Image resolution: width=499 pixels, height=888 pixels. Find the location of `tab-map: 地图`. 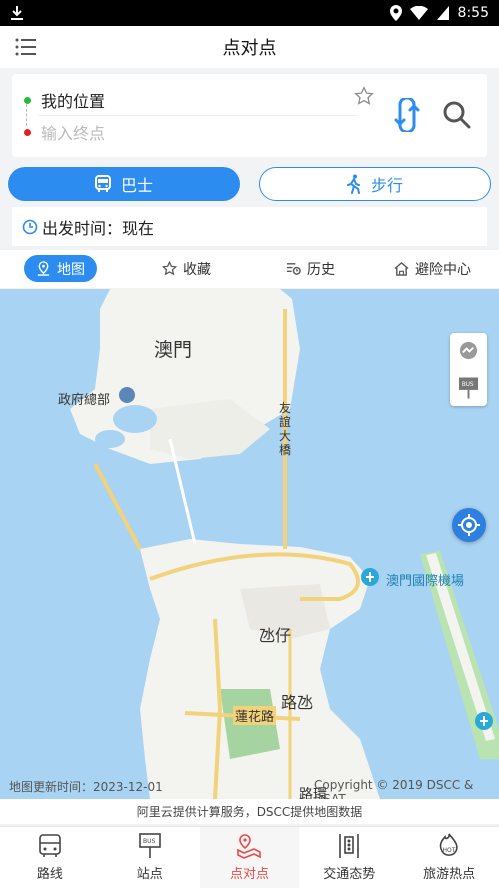

tab-map: 地图 is located at coordinates (60, 268).